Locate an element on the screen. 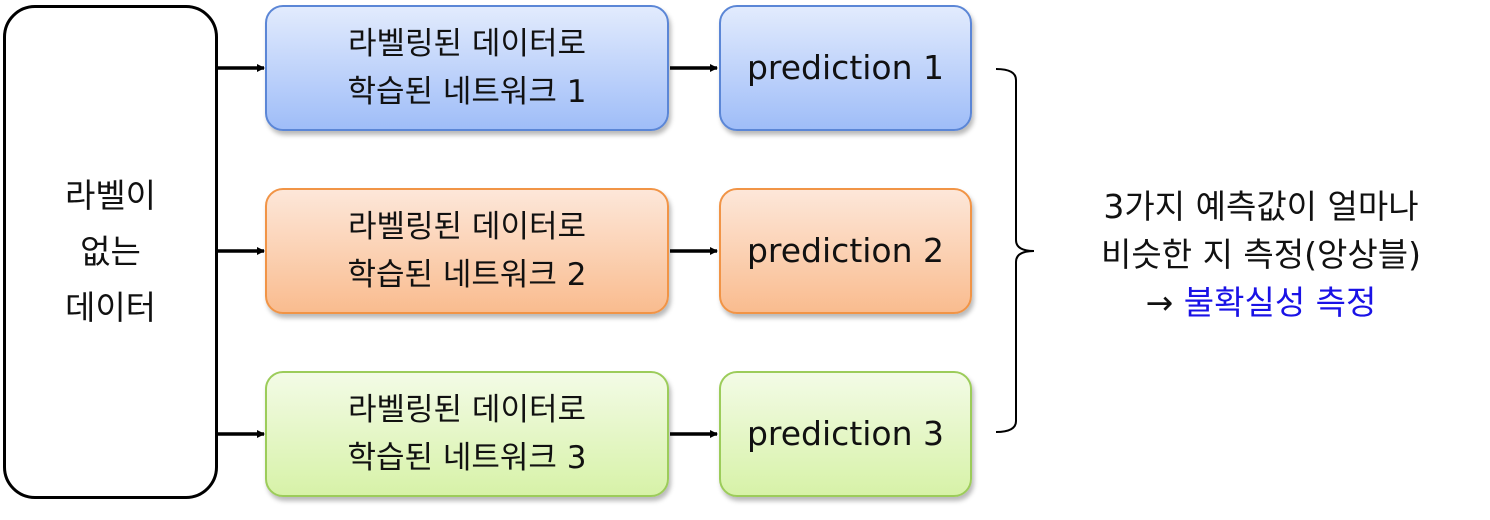 The height and width of the screenshot is (520, 1490). uncertainty-explanation: 3가지 예측값이 얼마나 비슷한 지 측정(앙상블) → 불확실성 측정 is located at coordinates (1261, 255).